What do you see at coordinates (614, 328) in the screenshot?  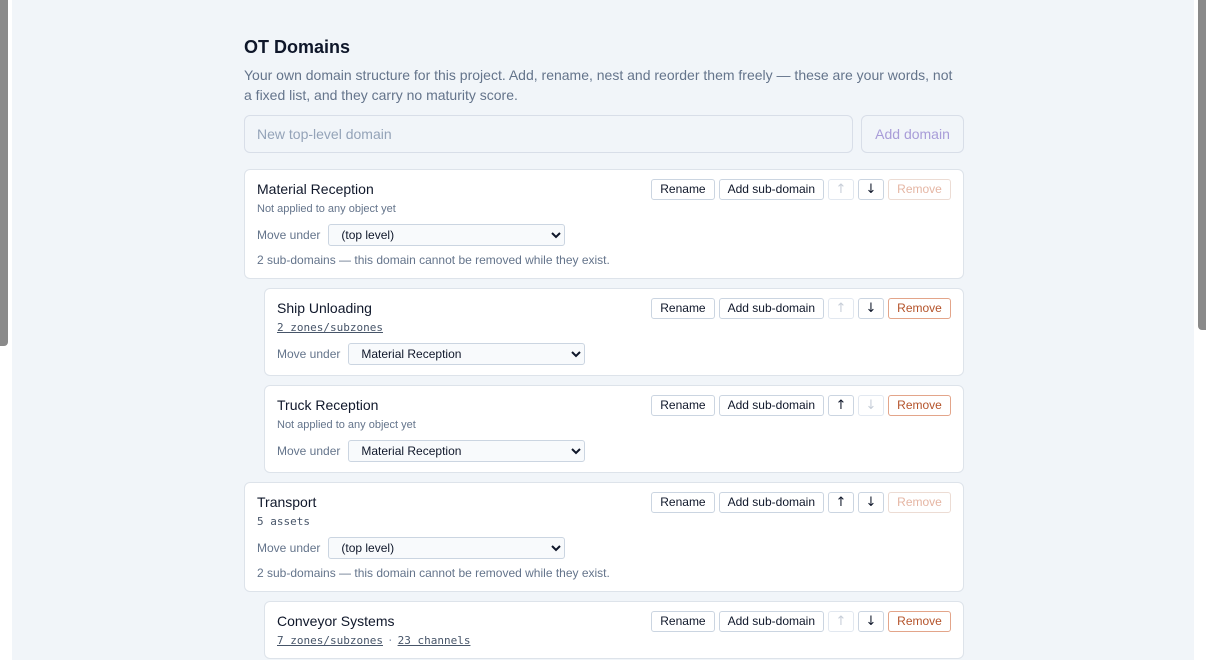 I see `domain-usage: 2 zones/subzones` at bounding box center [614, 328].